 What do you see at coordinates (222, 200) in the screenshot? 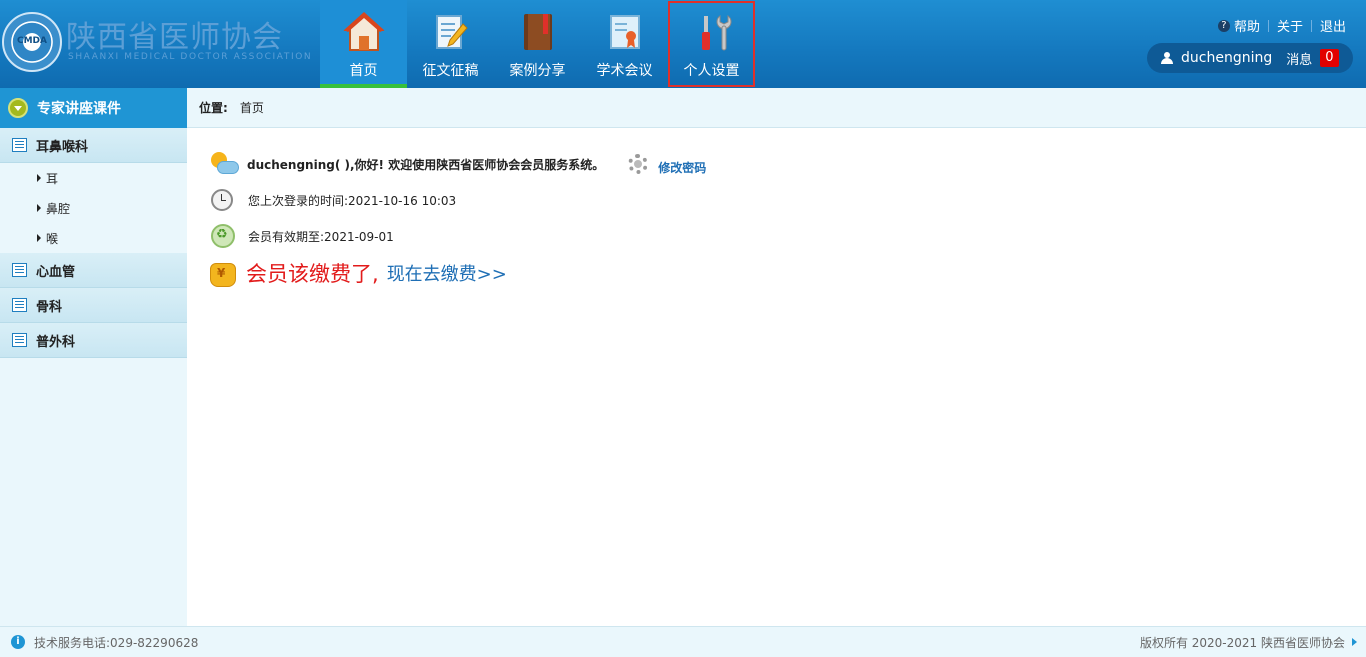
I see `clock-icon` at bounding box center [222, 200].